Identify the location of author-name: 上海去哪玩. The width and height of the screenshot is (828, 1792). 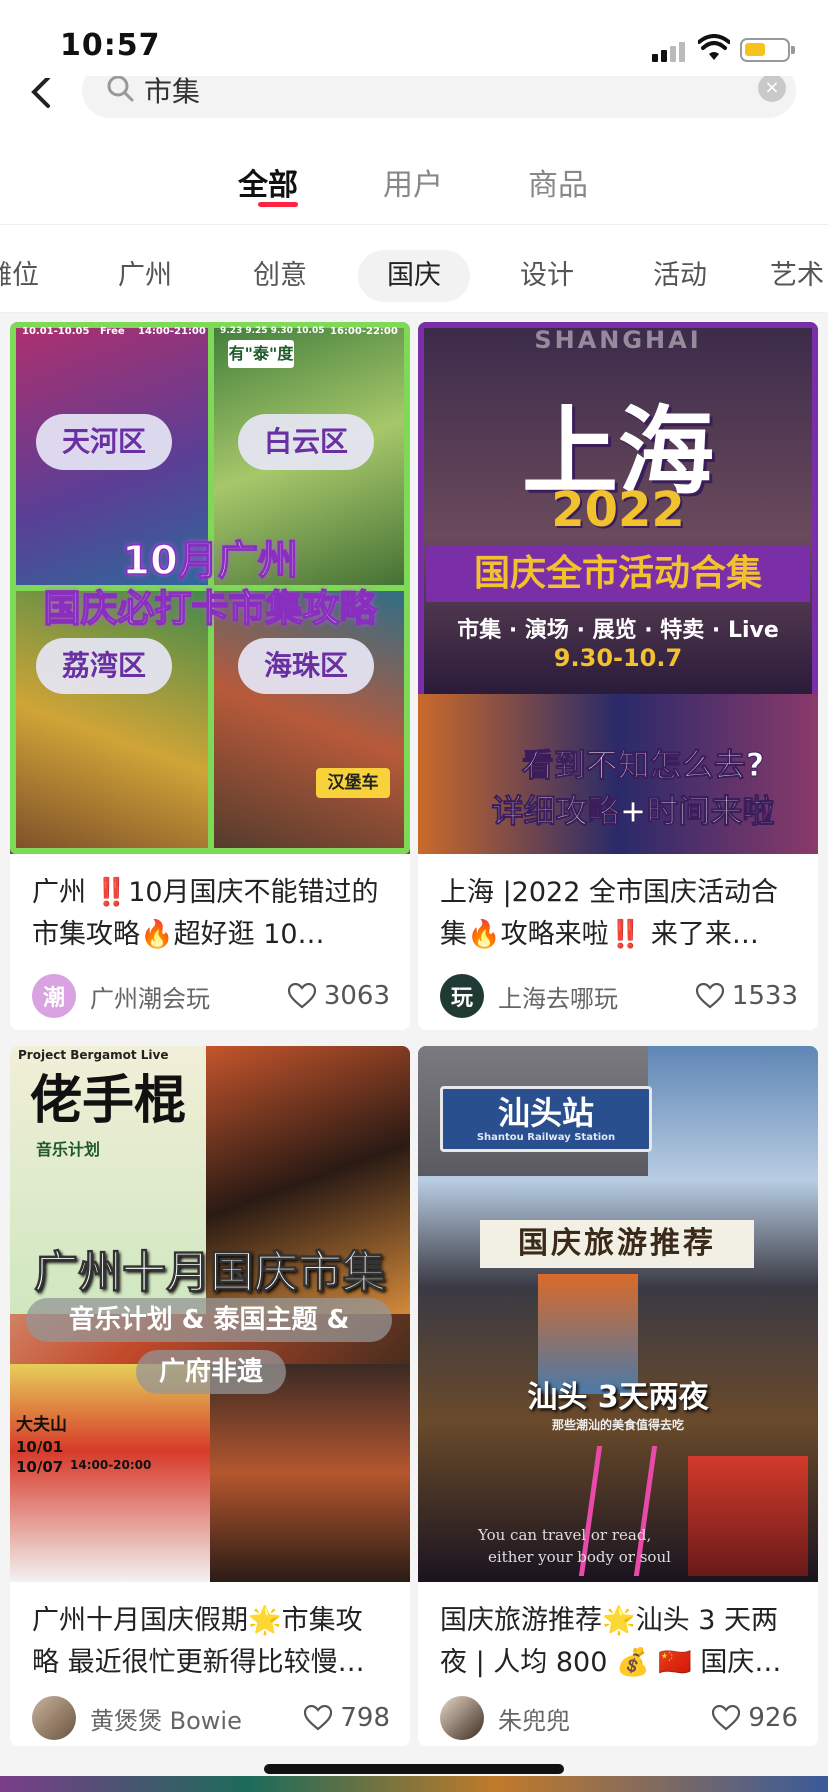
(558, 996).